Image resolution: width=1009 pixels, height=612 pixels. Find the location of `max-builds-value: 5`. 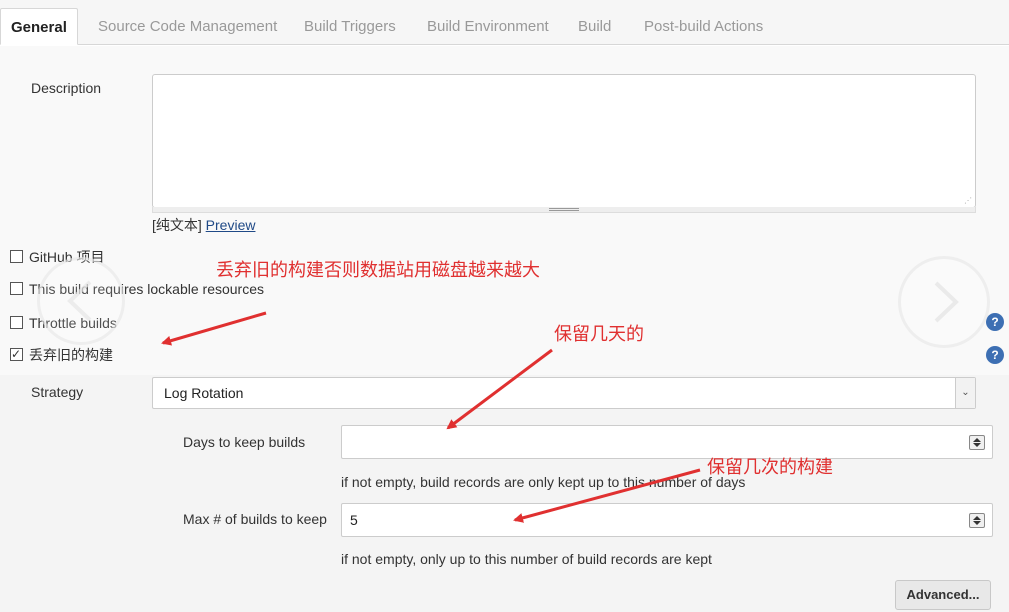

max-builds-value: 5 is located at coordinates (354, 520).